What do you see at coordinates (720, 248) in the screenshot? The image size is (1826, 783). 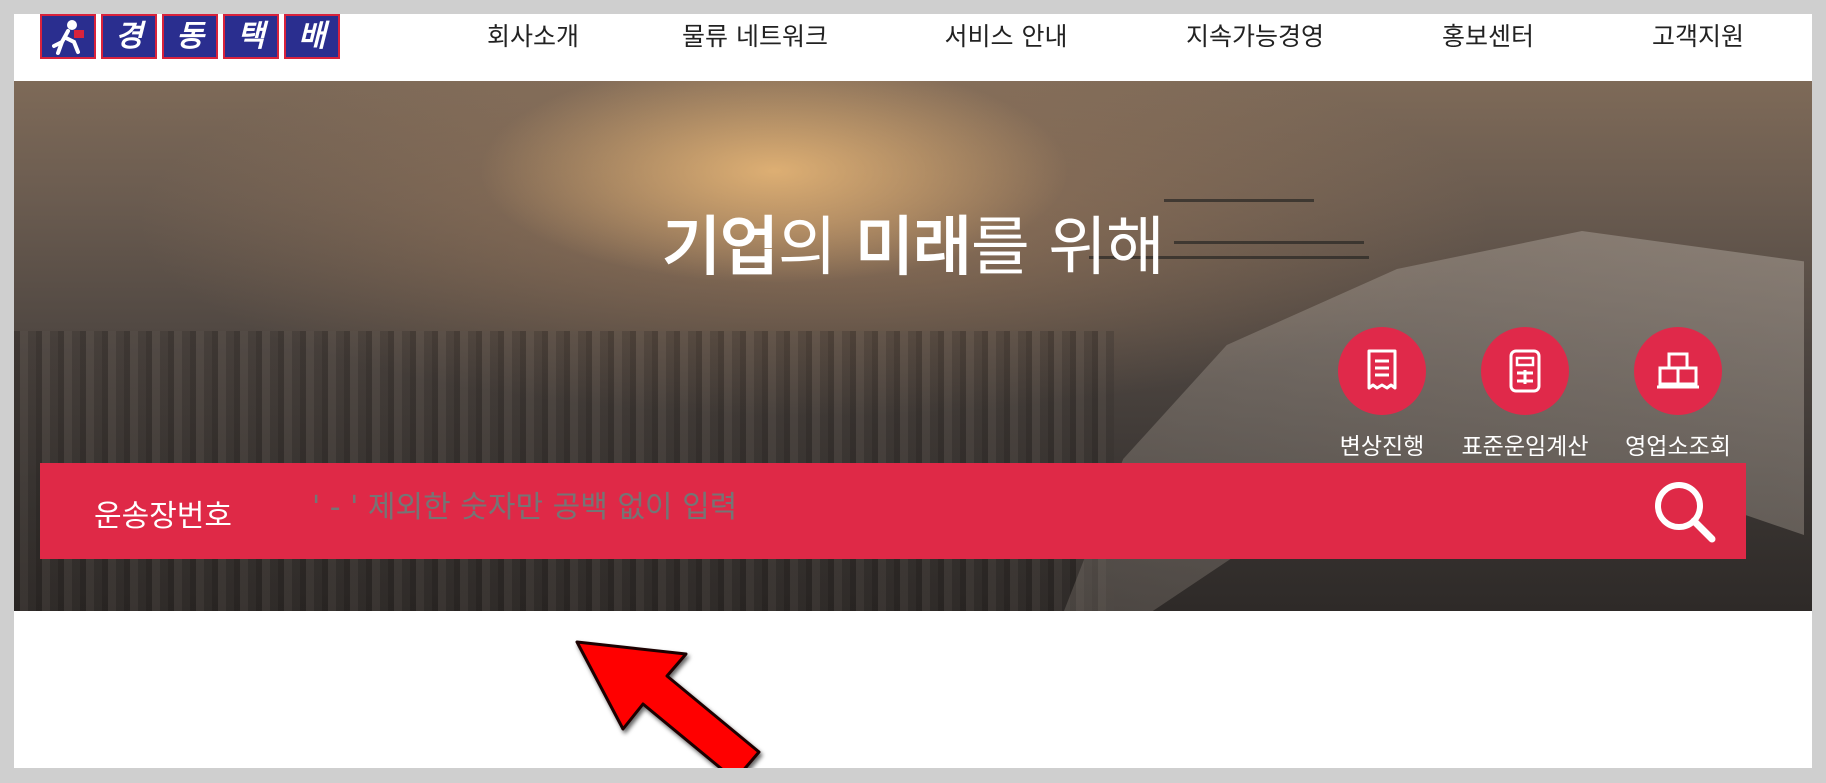 I see `tagline-word-enterprise: 기업` at bounding box center [720, 248].